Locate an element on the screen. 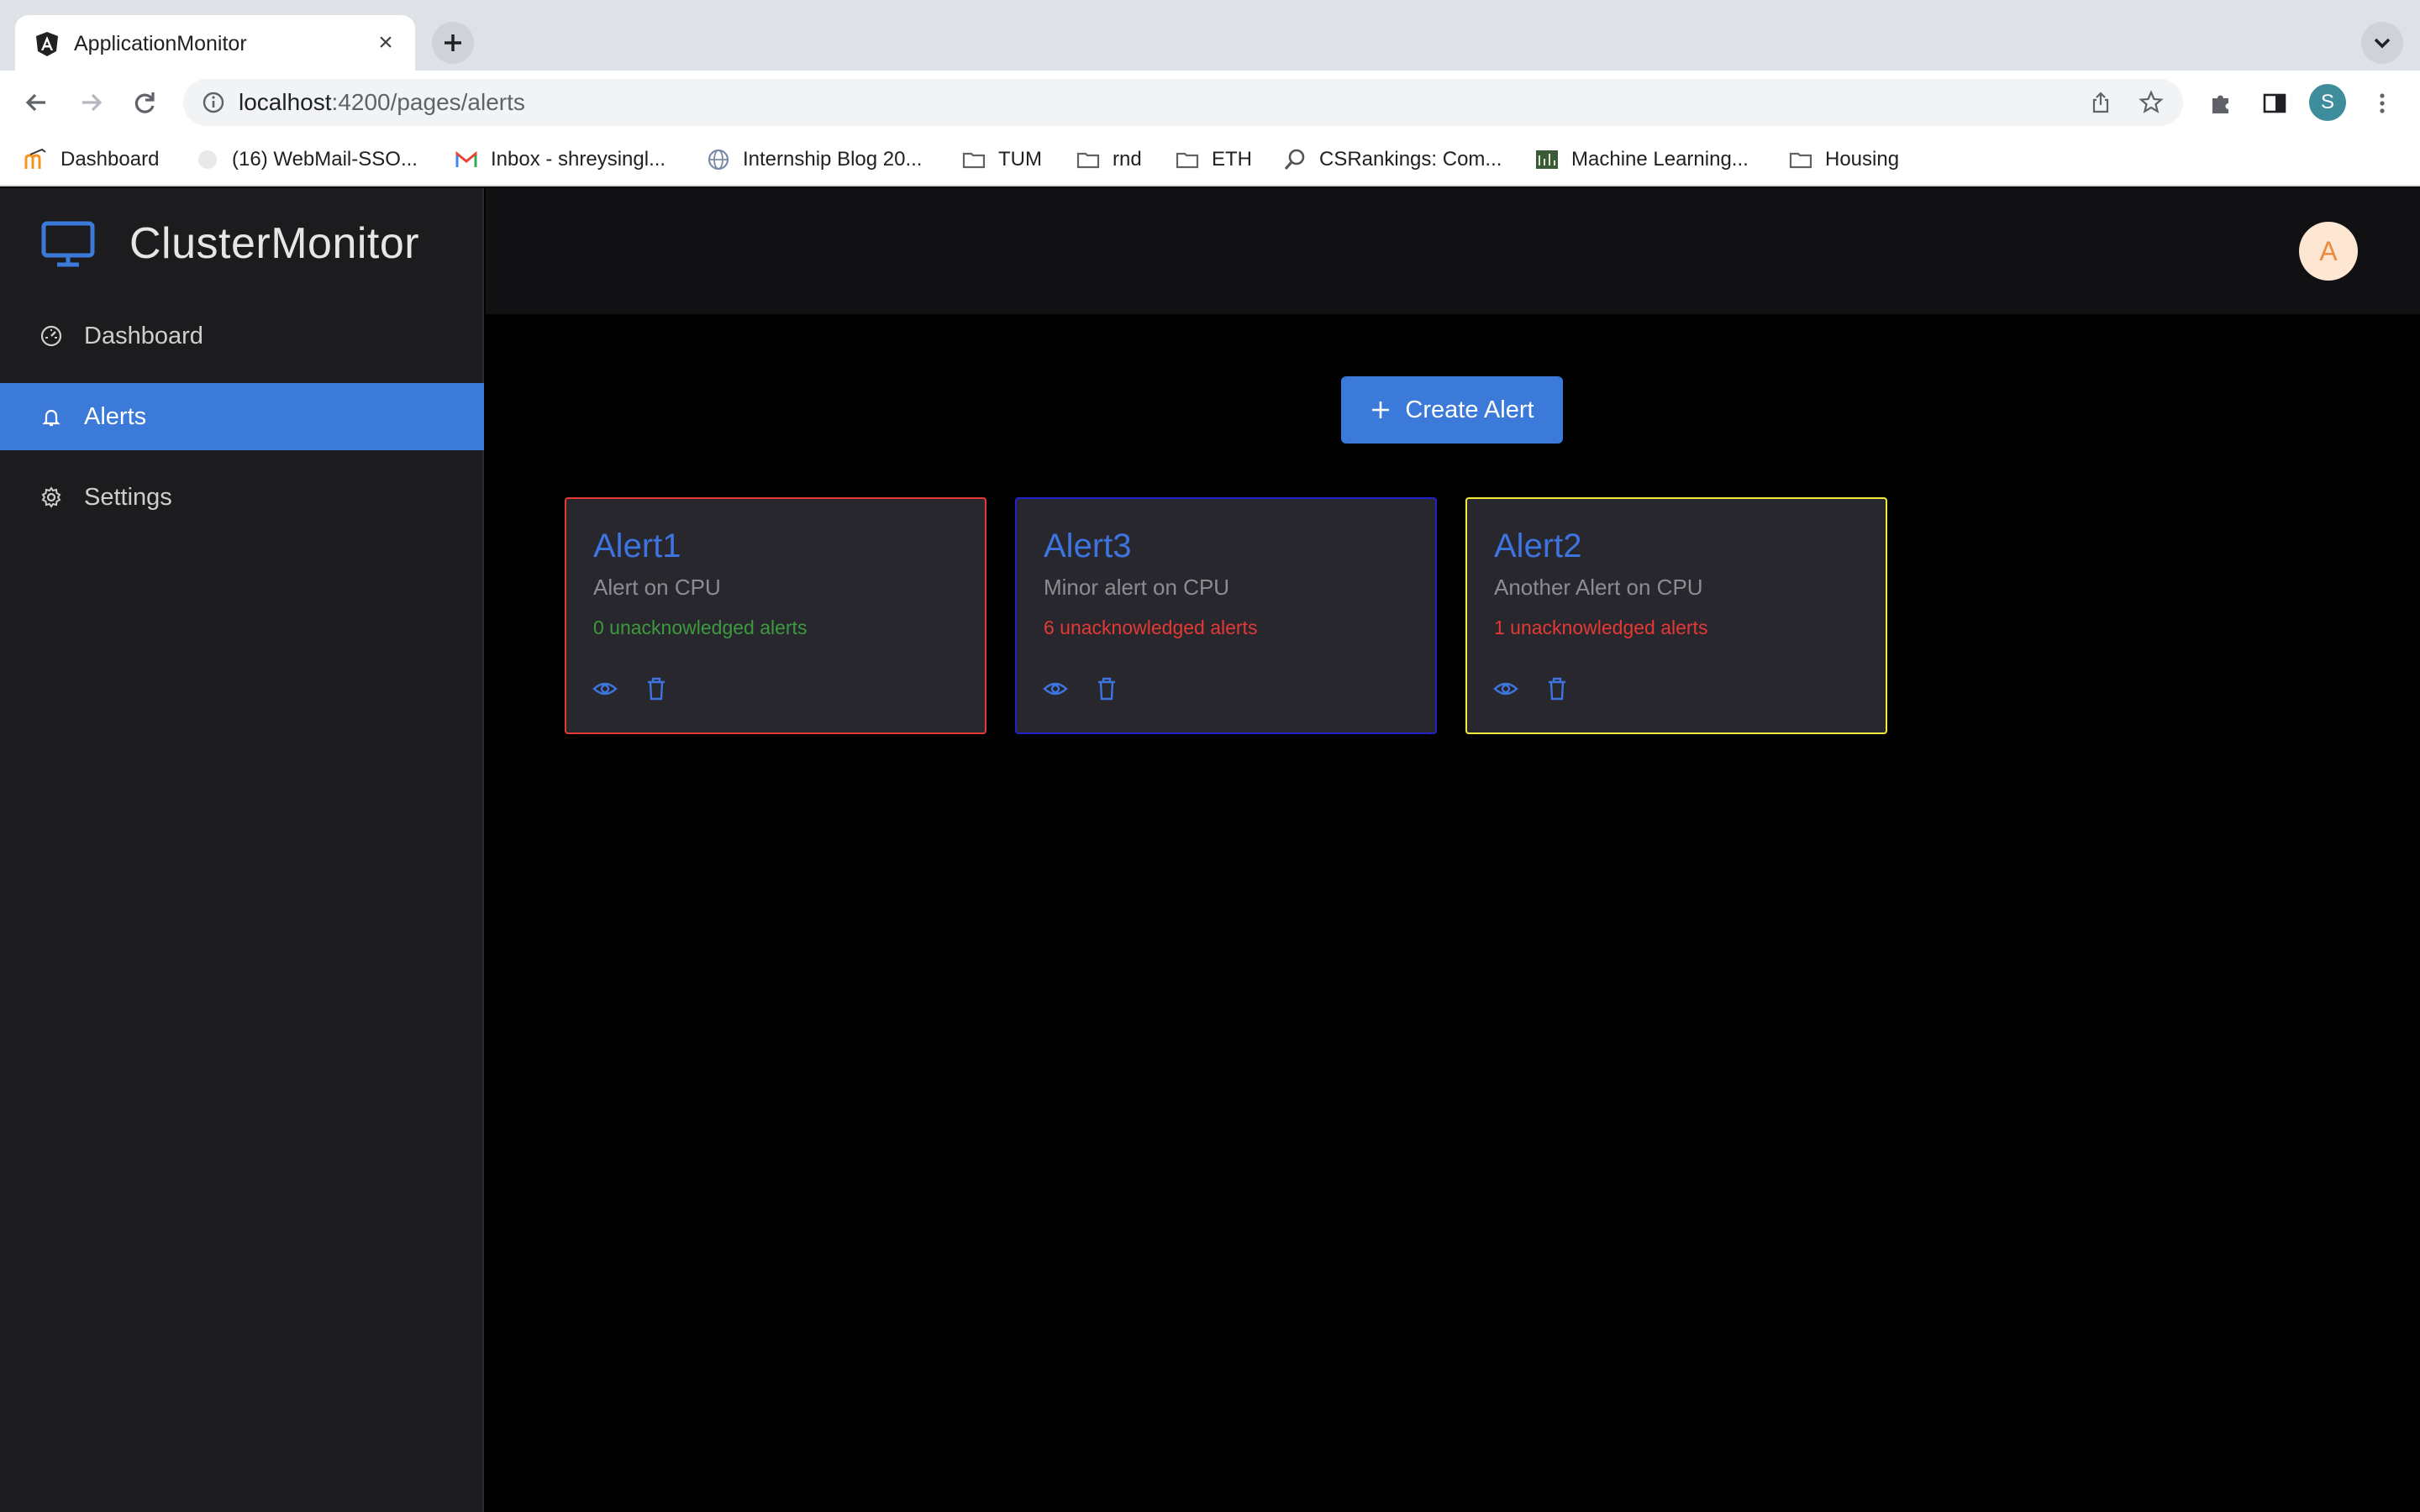  bookmark-folder: Housing is located at coordinates (1844, 159).